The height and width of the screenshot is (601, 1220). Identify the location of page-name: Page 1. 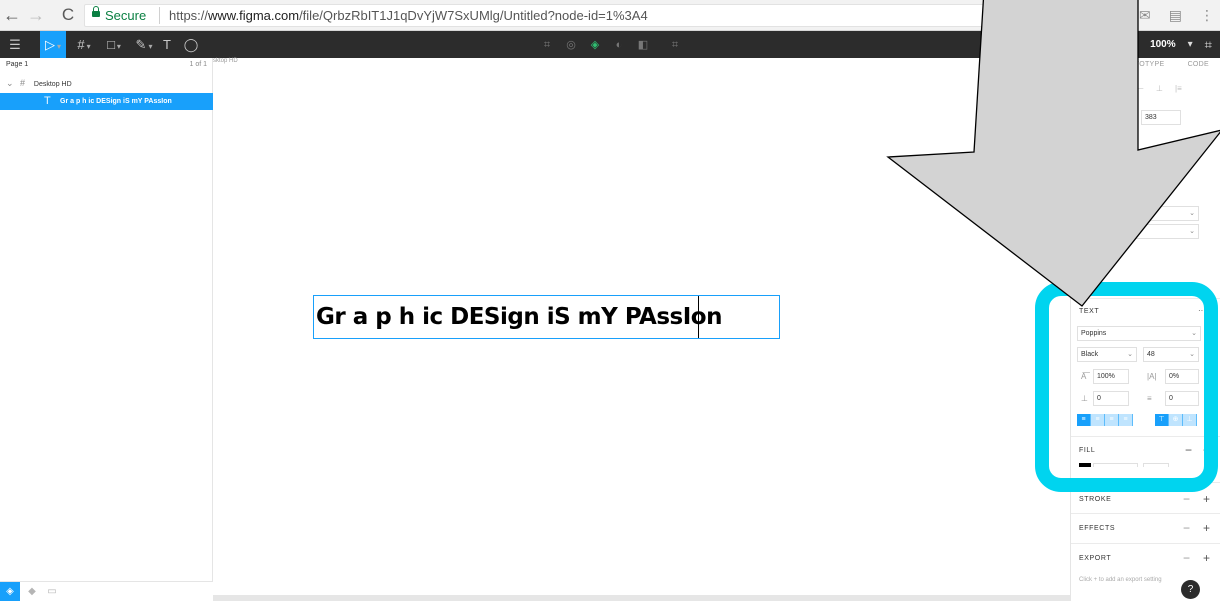
(17, 64).